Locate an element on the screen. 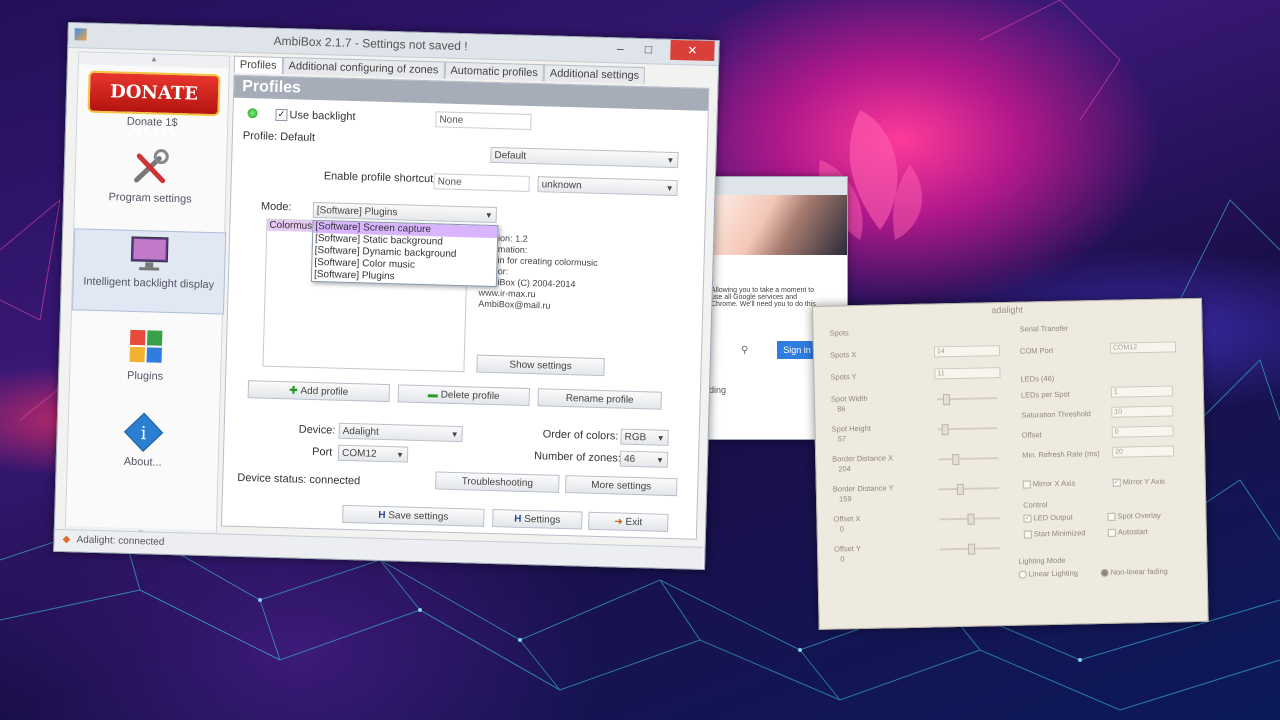  mirror-y-checkbox: ✓ is located at coordinates (1116, 482).